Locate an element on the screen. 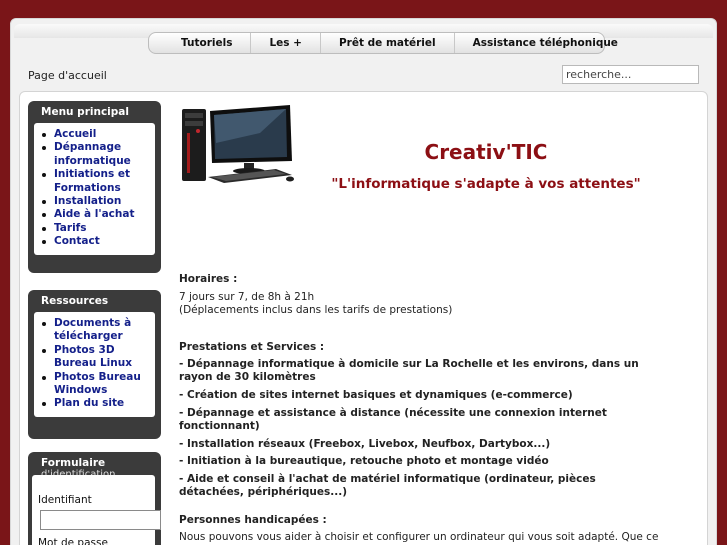 Image resolution: width=727 pixels, height=545 pixels. menu-item: Photos 3D Bureau Linux is located at coordinates (94, 357).